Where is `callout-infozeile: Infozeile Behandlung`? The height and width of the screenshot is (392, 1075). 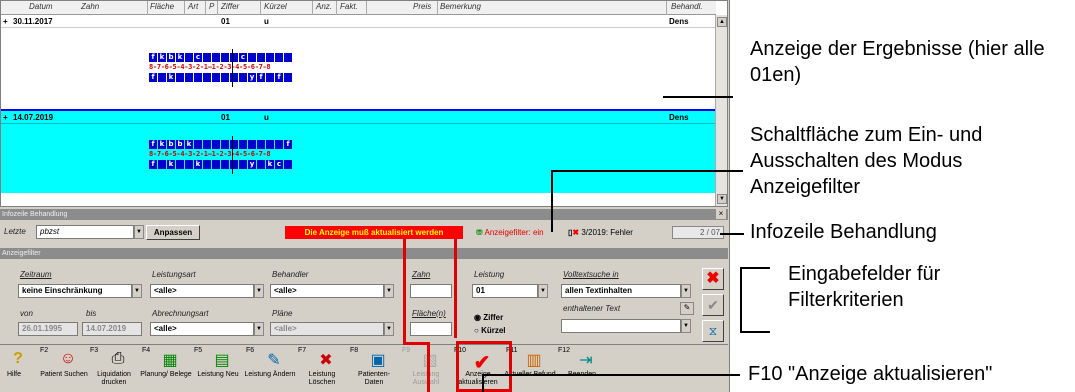
callout-infozeile: Infozeile Behandlung is located at coordinates (843, 232).